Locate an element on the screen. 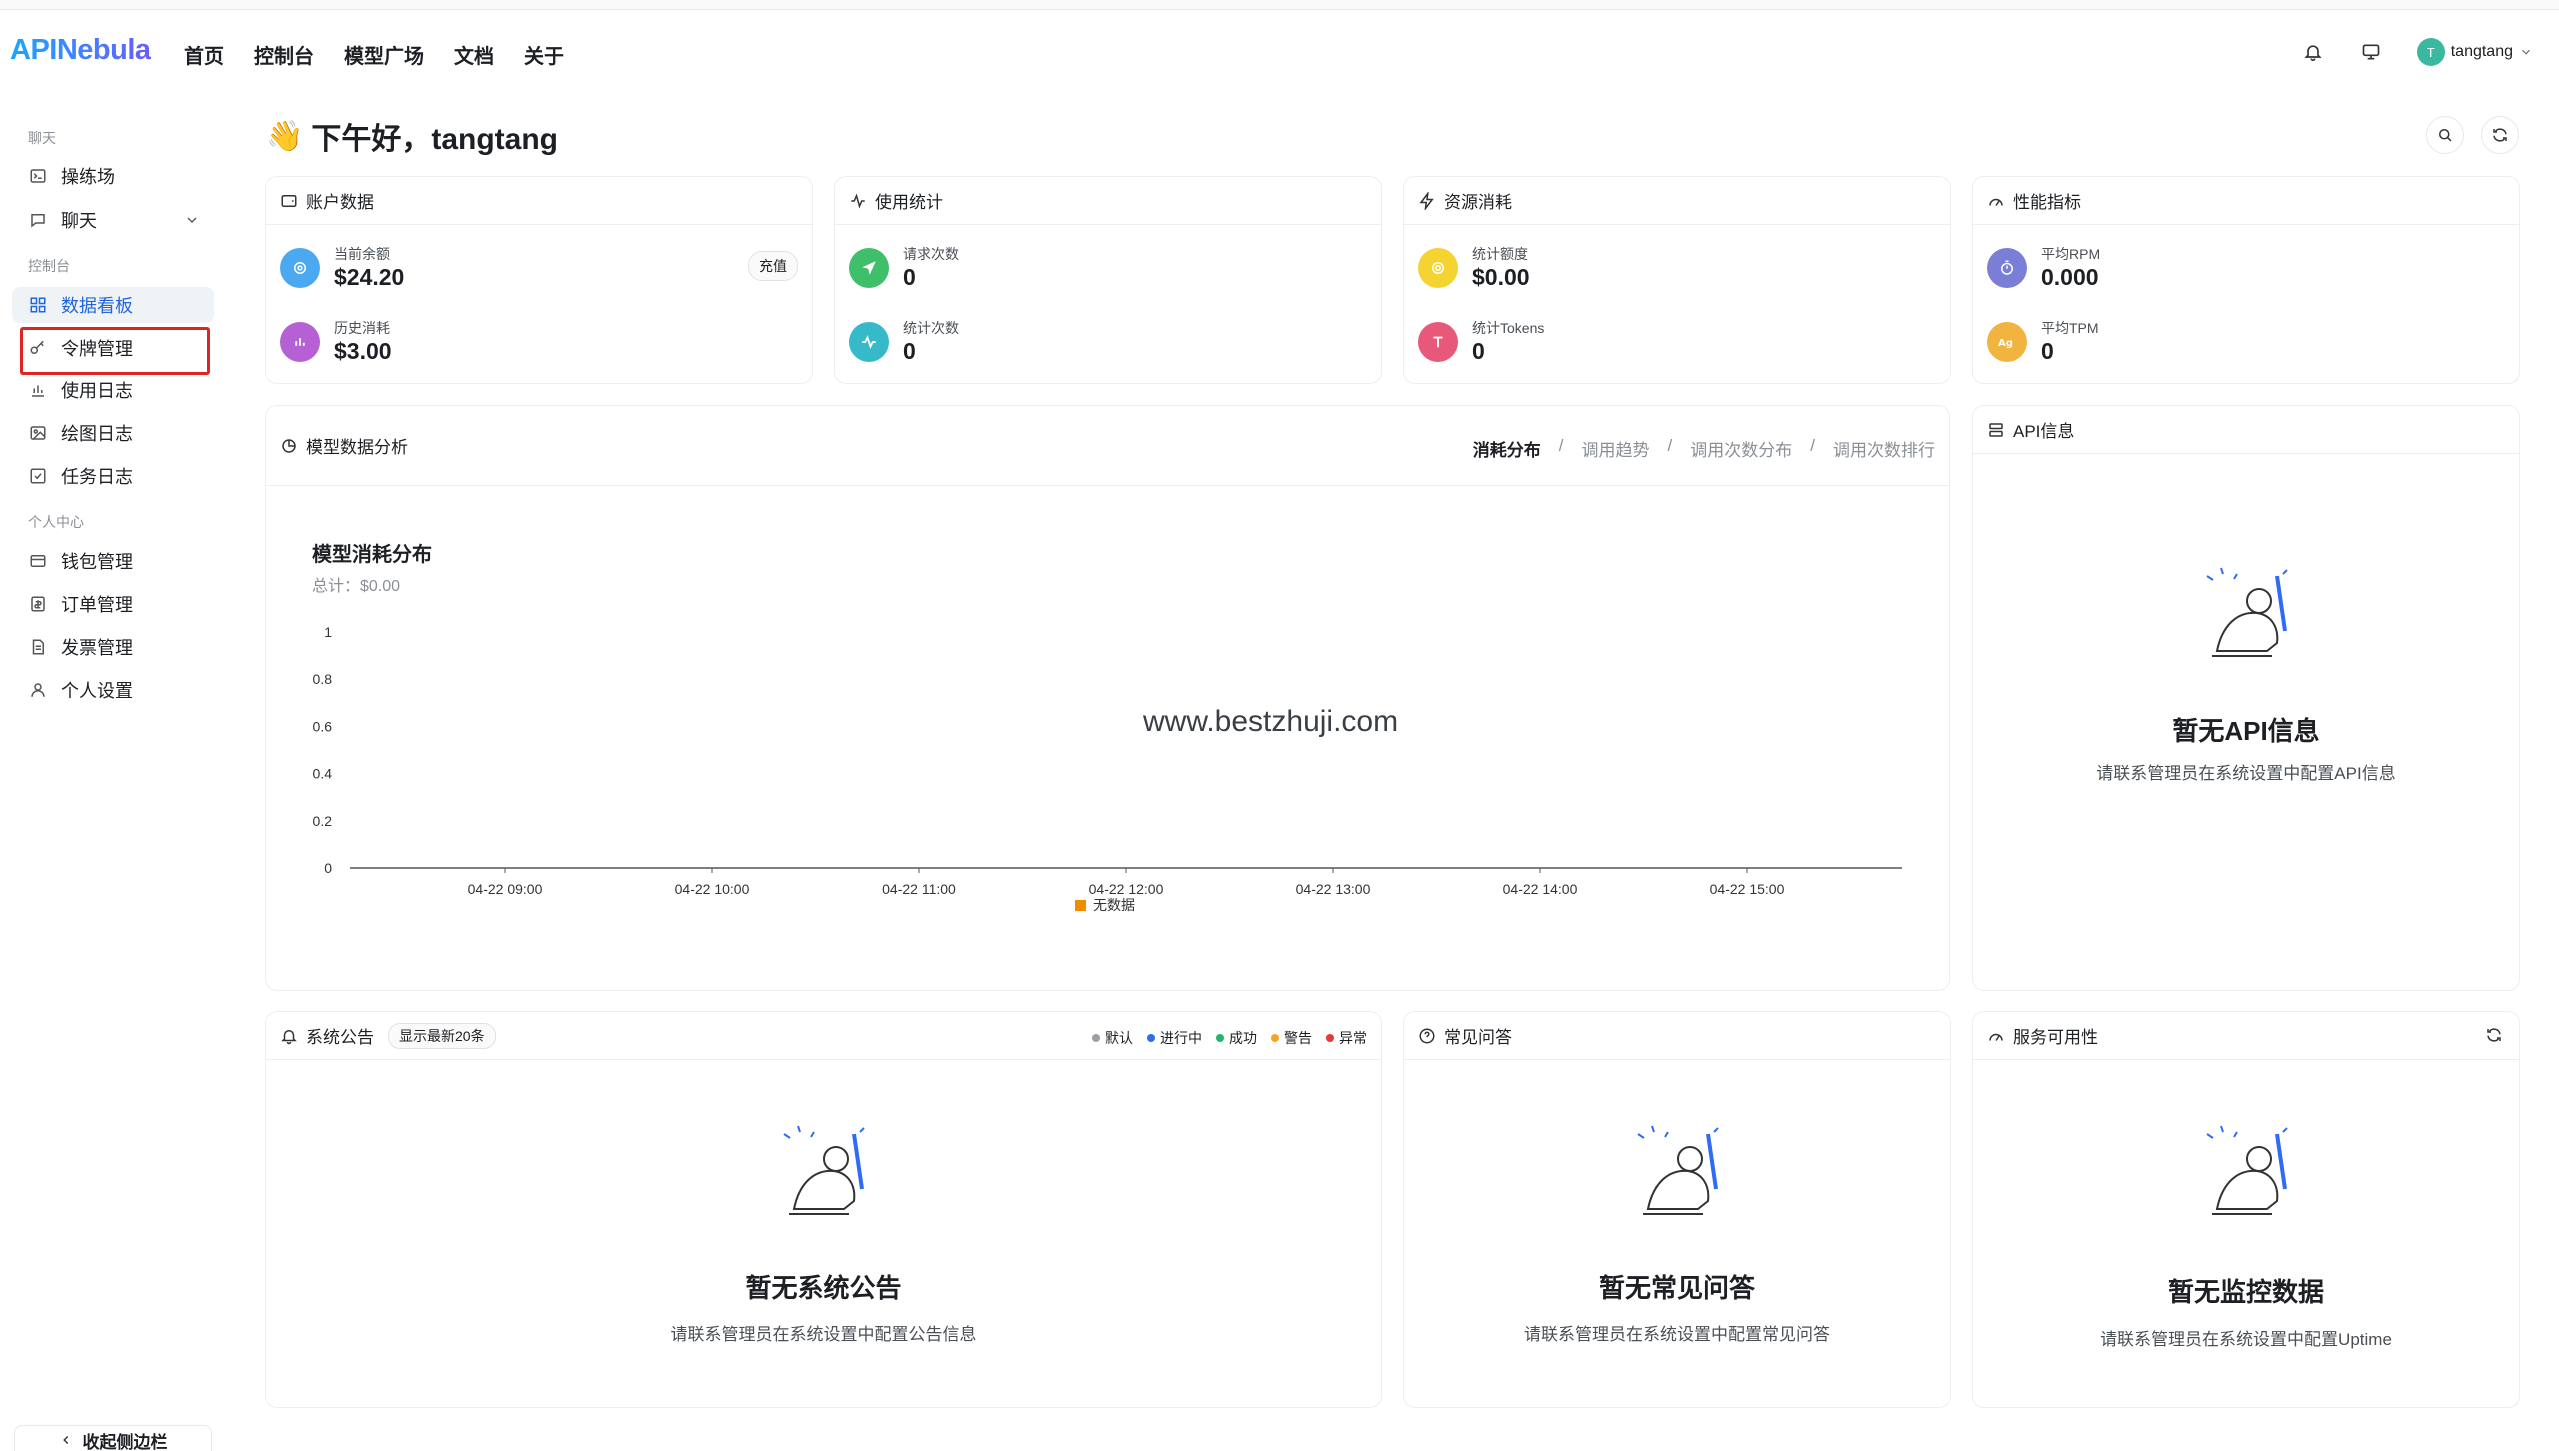 Image resolution: width=2559 pixels, height=1451 pixels. legend-in-progress: 进行中 is located at coordinates (1174, 1038).